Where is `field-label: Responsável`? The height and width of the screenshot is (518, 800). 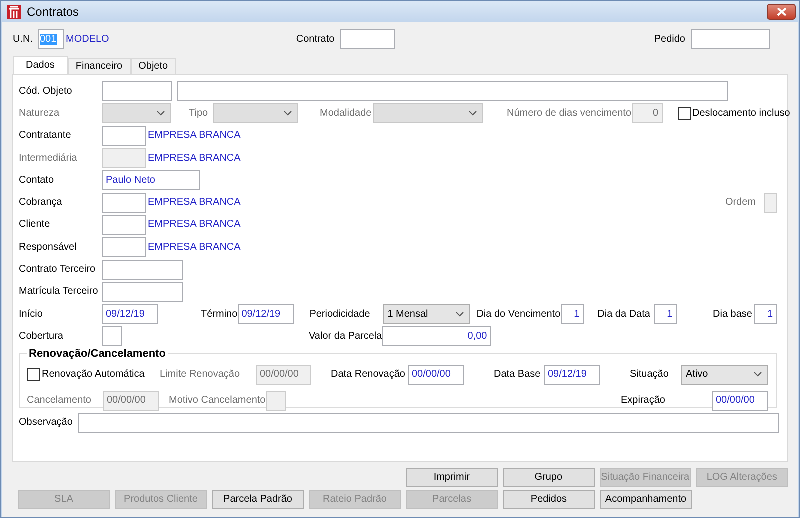 field-label: Responsável is located at coordinates (48, 247).